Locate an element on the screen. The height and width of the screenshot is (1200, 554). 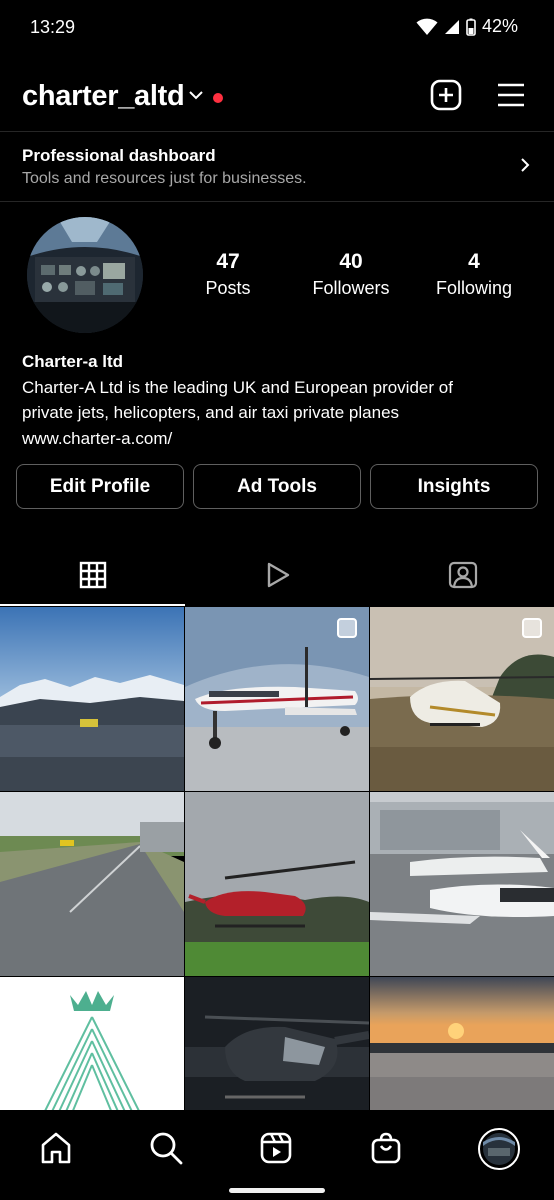
wifi-icon is located at coordinates (427, 26).